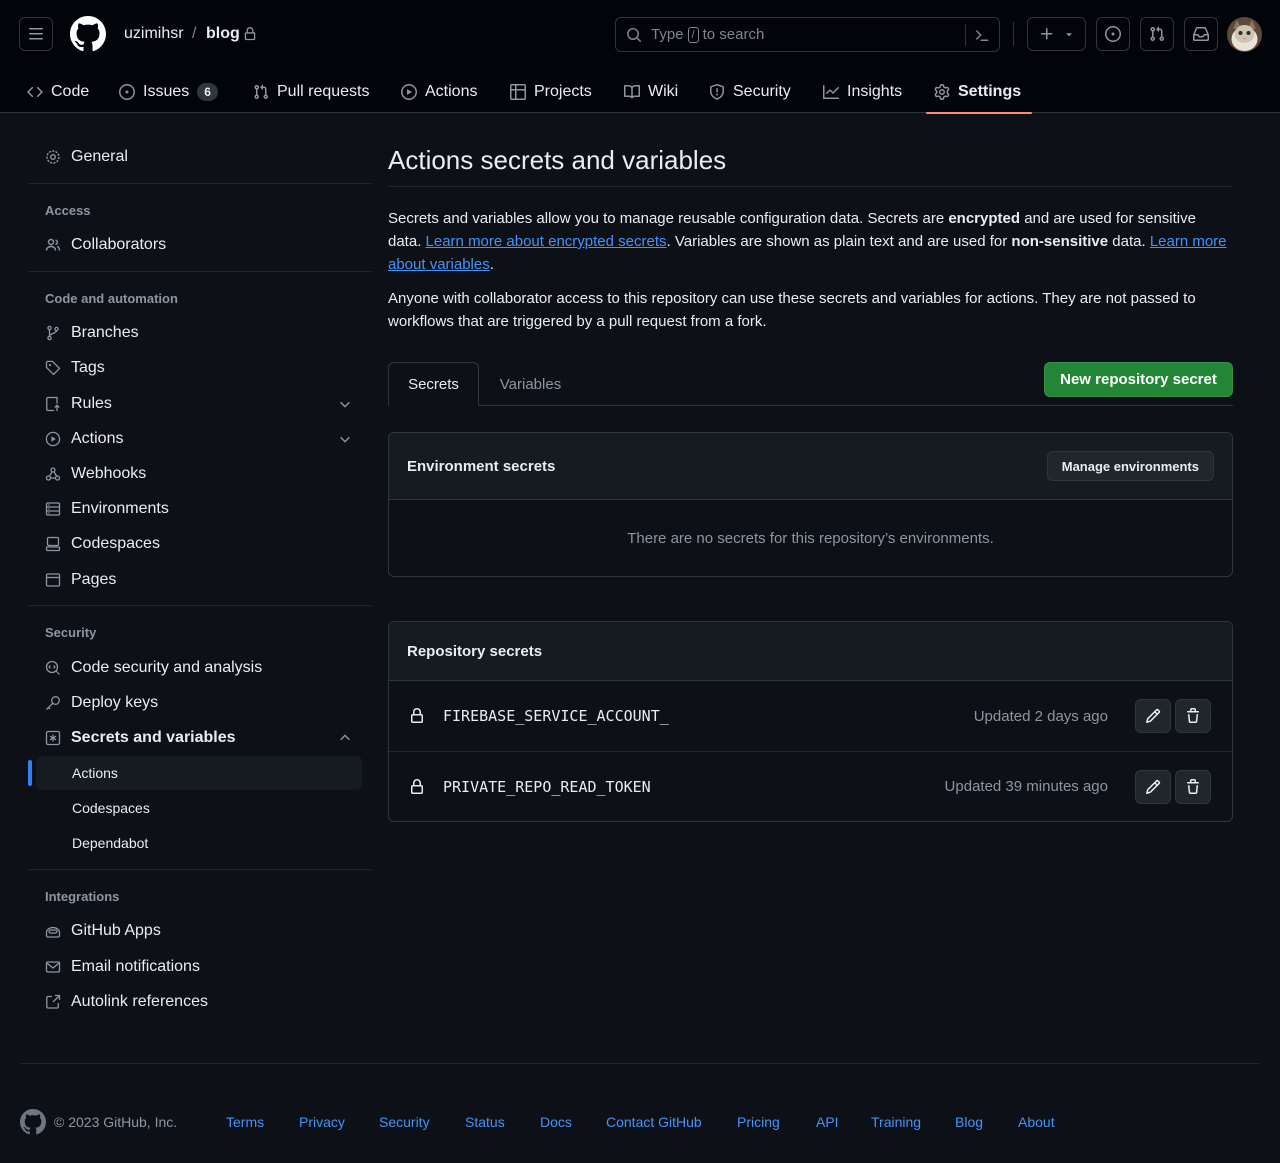 The height and width of the screenshot is (1163, 1280). What do you see at coordinates (485, 1122) in the screenshot?
I see `footer-link-status: Status` at bounding box center [485, 1122].